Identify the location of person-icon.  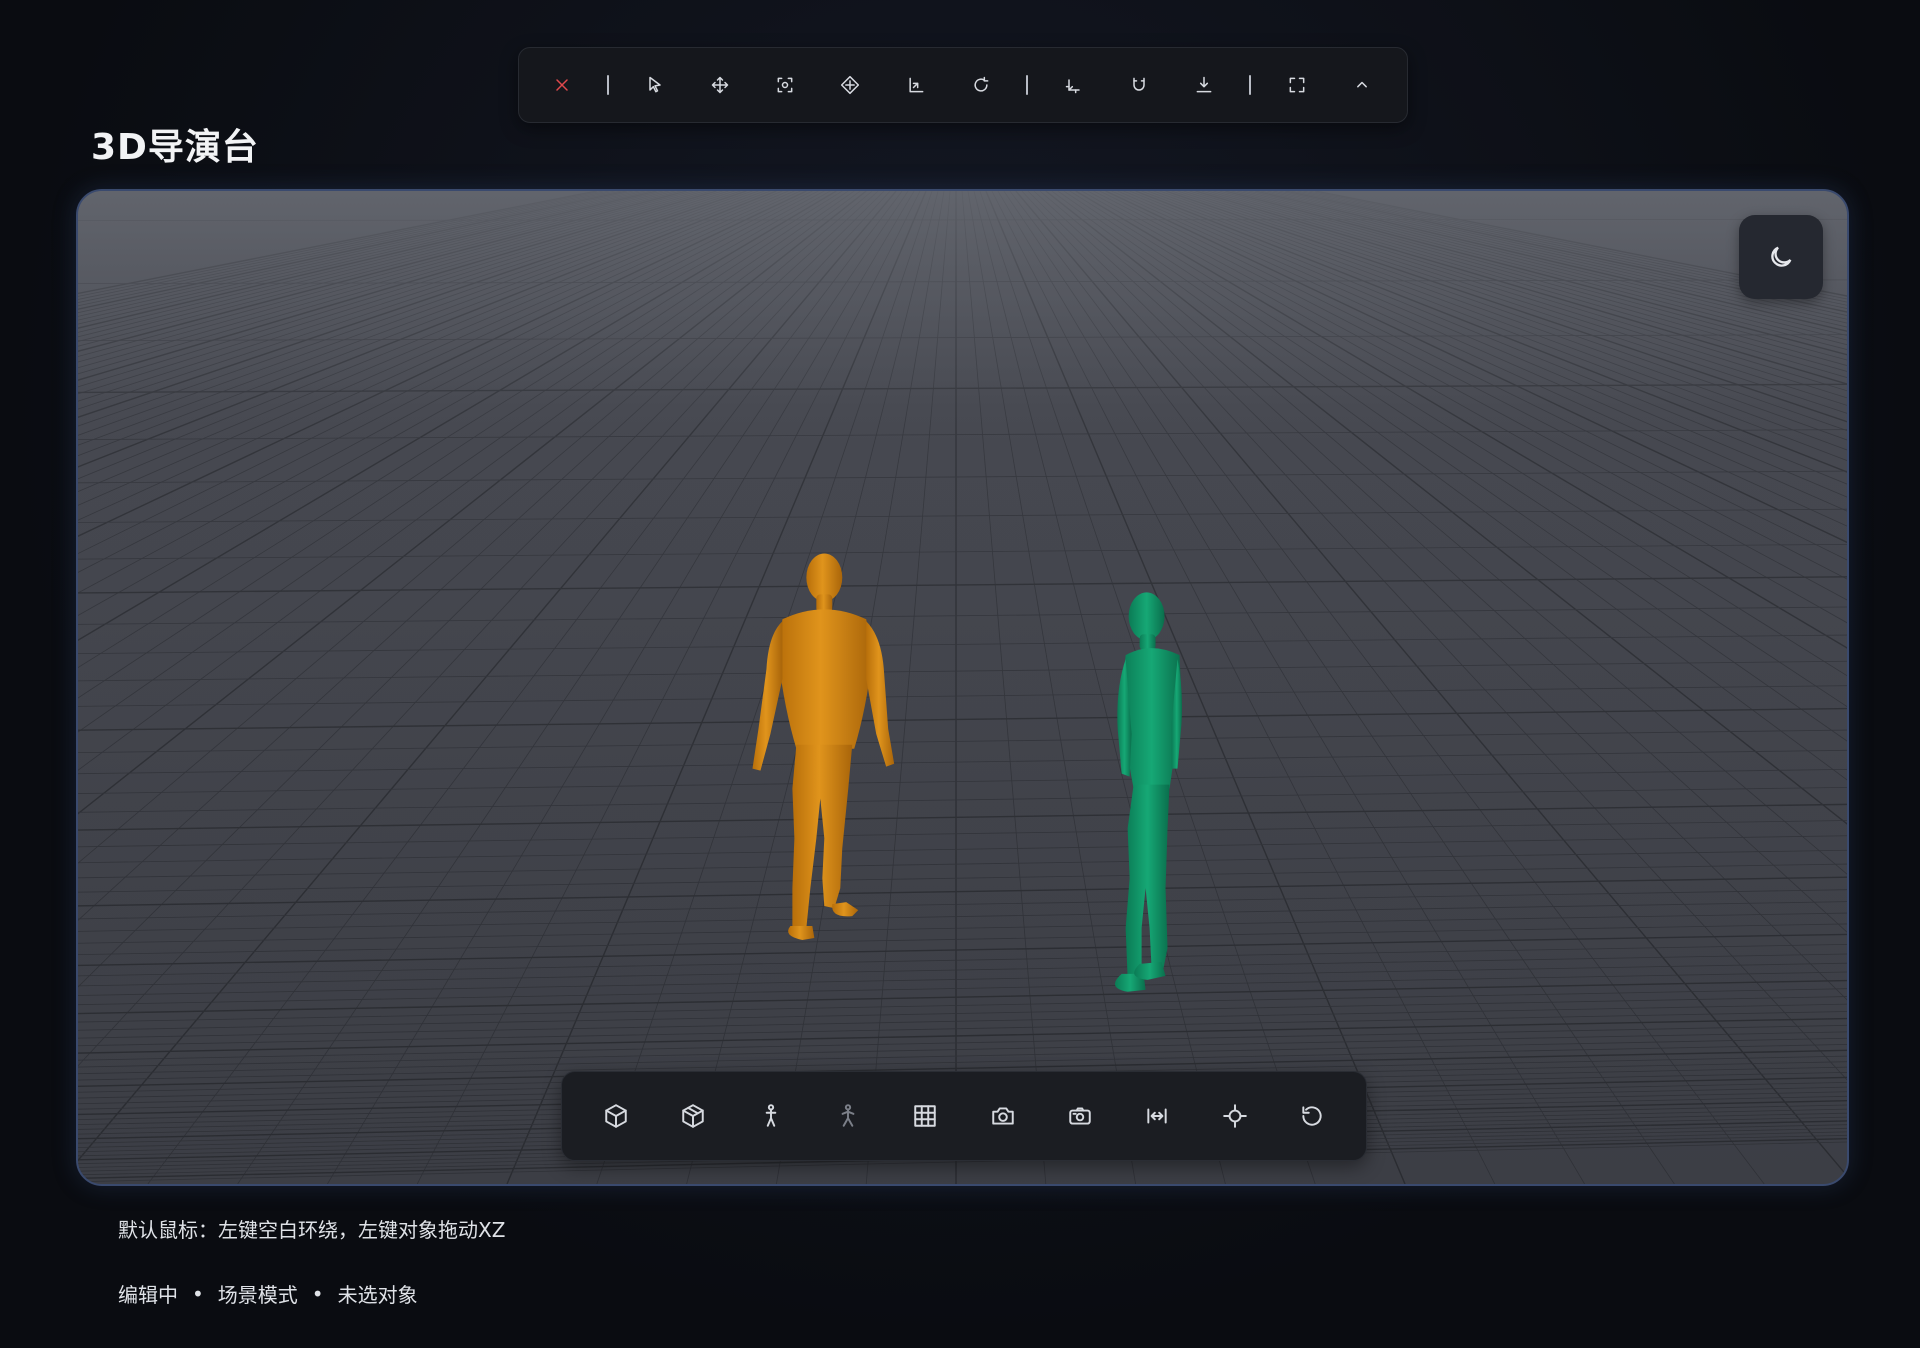
(770, 1115).